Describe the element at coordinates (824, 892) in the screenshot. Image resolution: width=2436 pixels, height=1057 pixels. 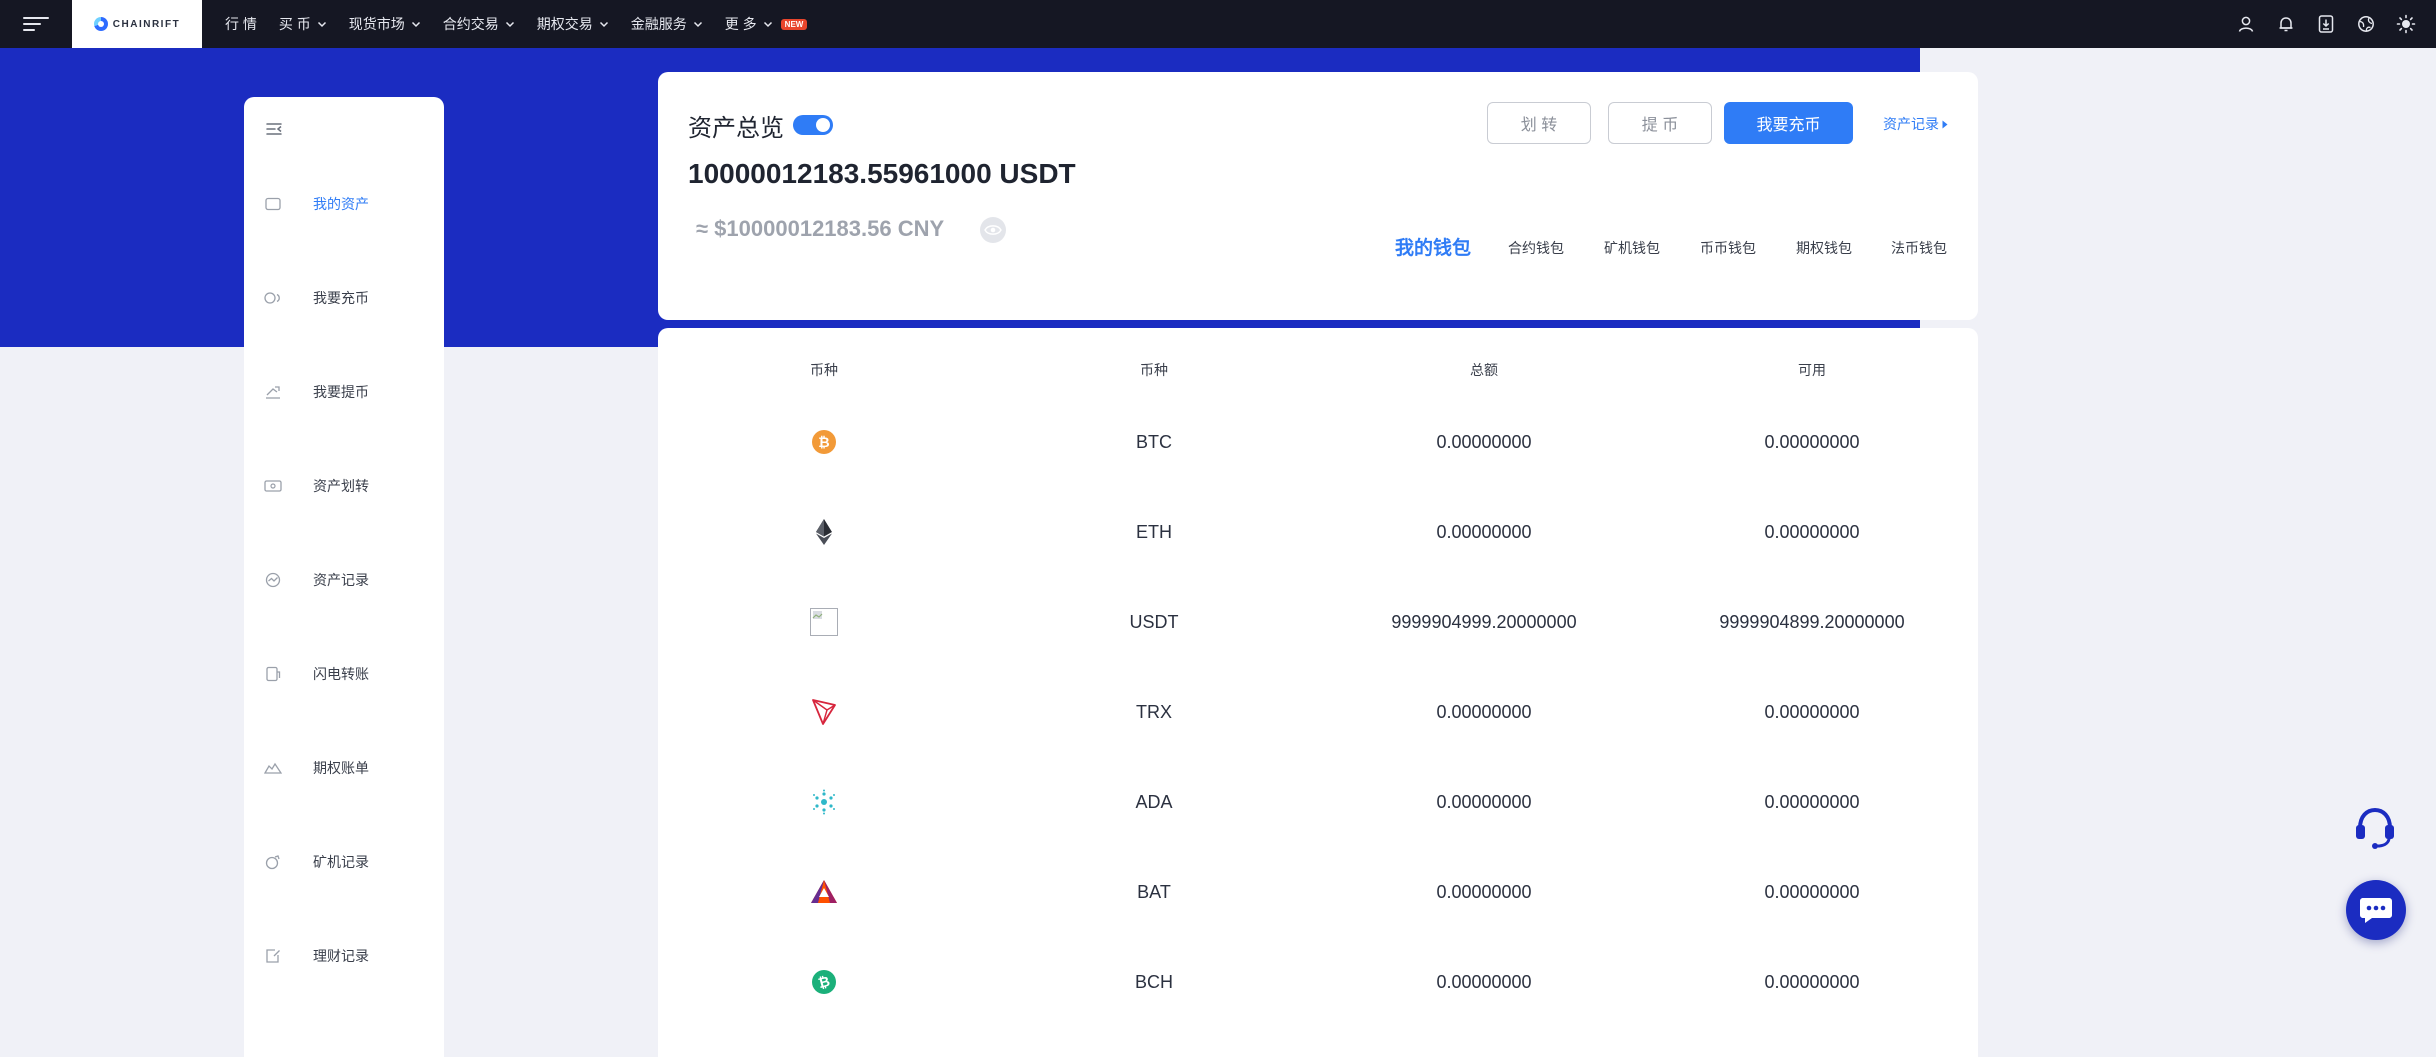
I see `bat-icon` at that location.